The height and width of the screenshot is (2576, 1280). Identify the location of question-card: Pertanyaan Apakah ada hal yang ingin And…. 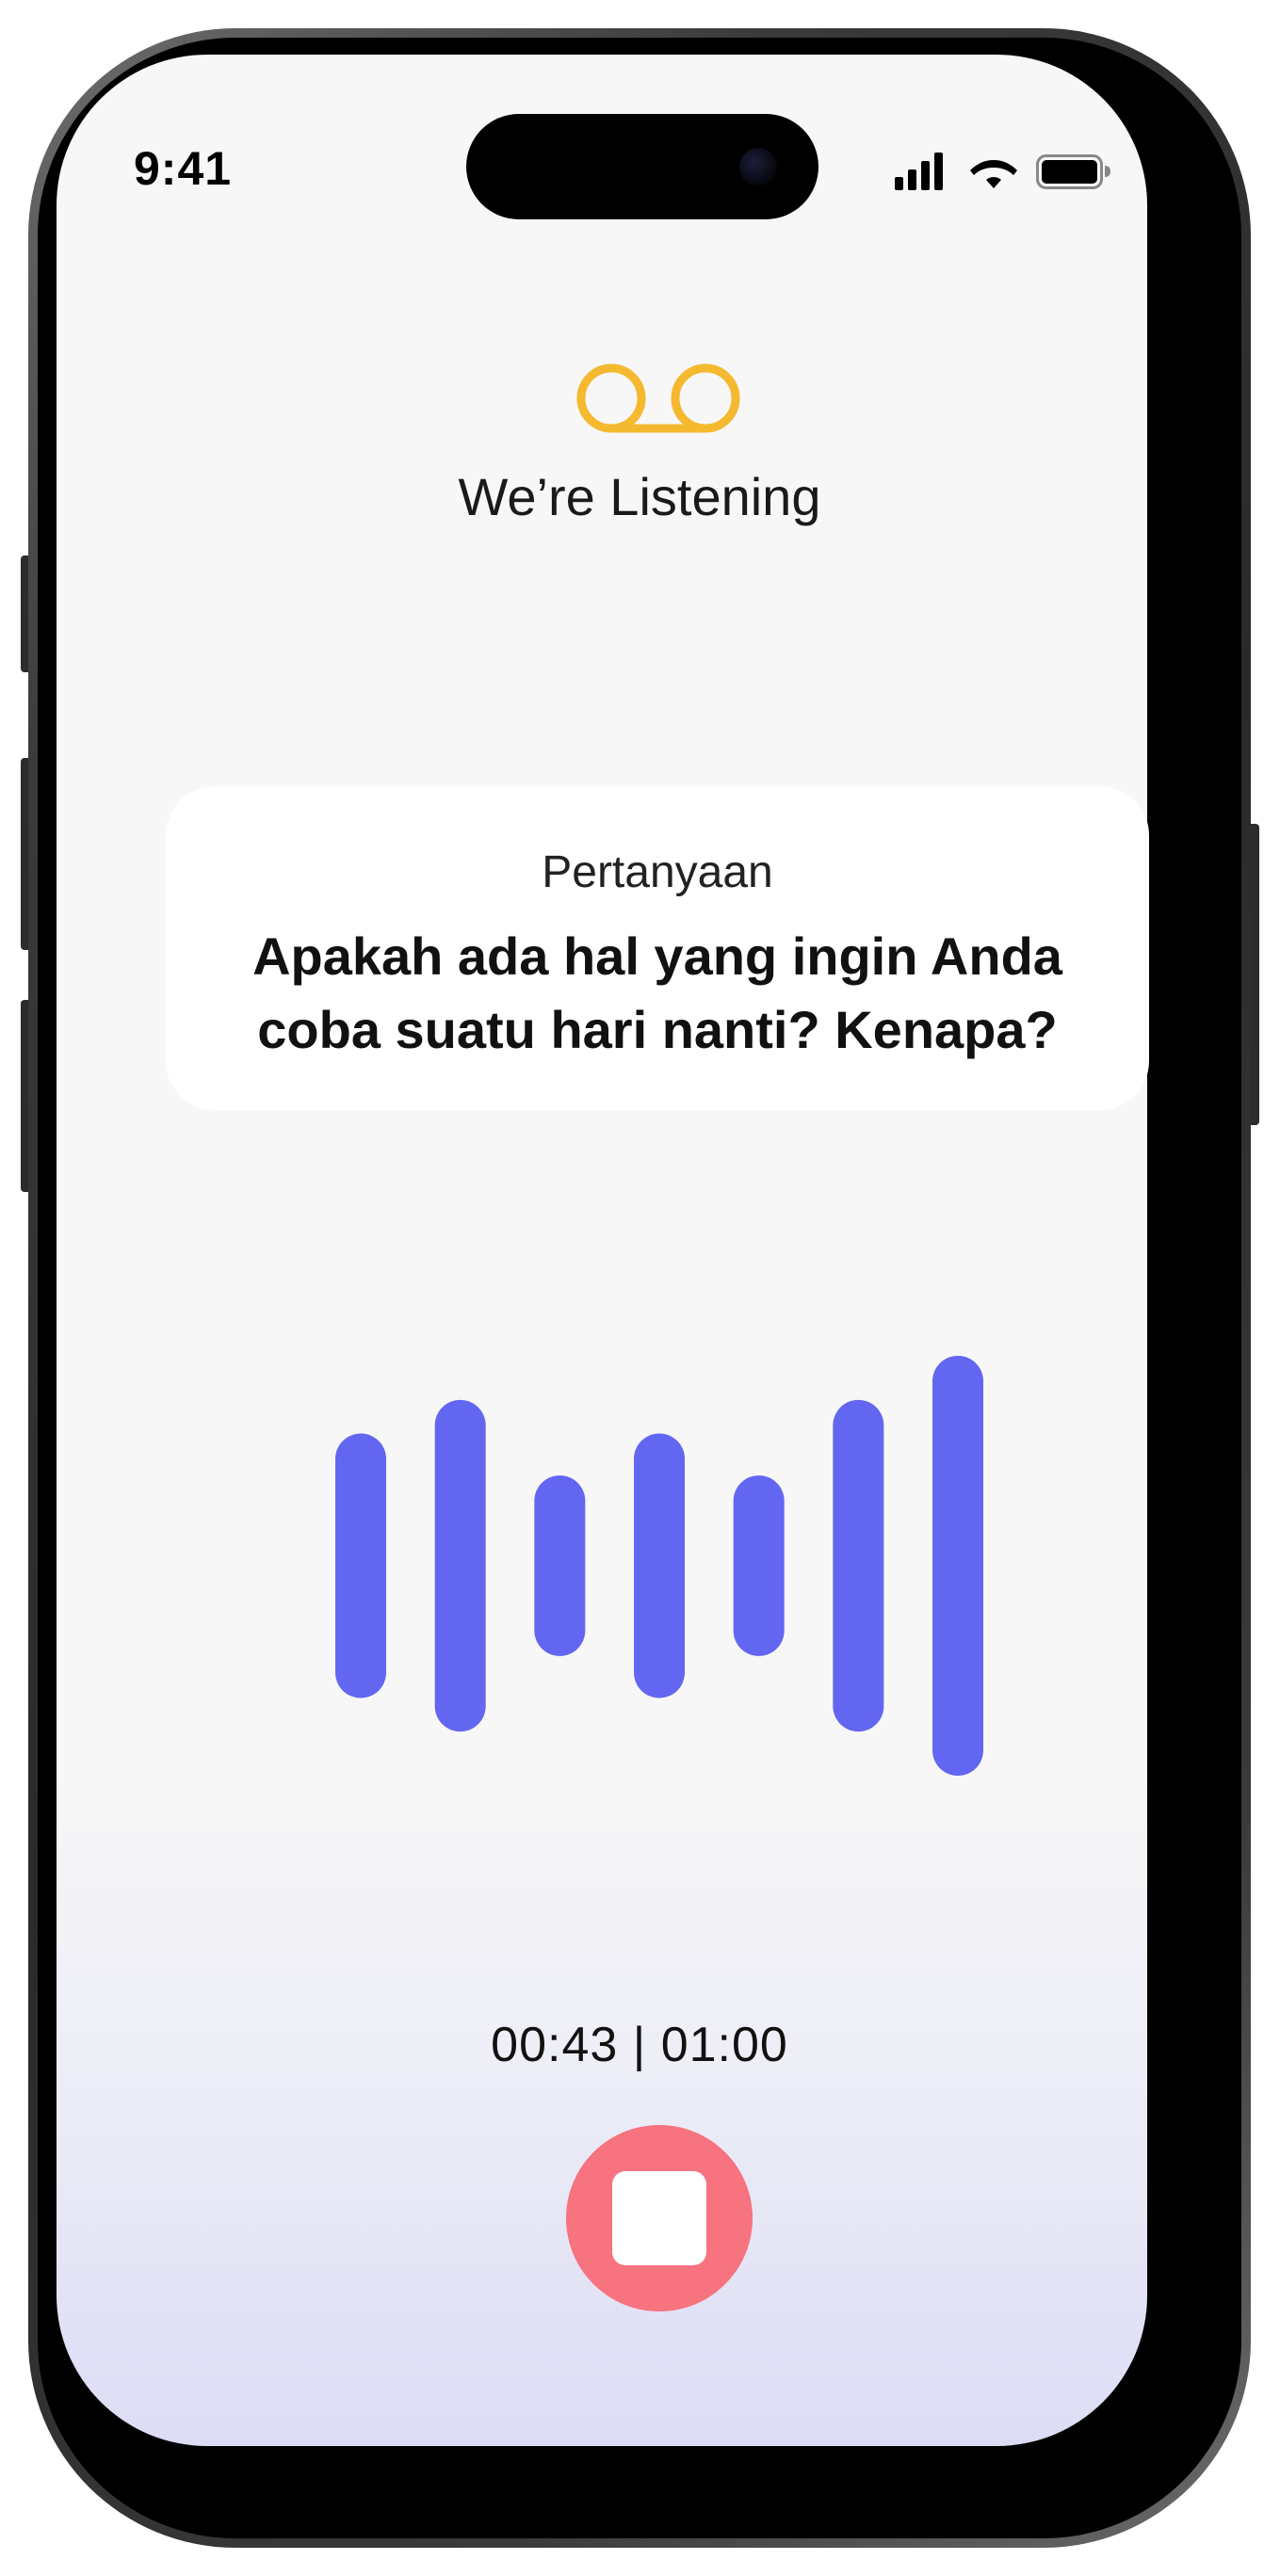
(657, 948).